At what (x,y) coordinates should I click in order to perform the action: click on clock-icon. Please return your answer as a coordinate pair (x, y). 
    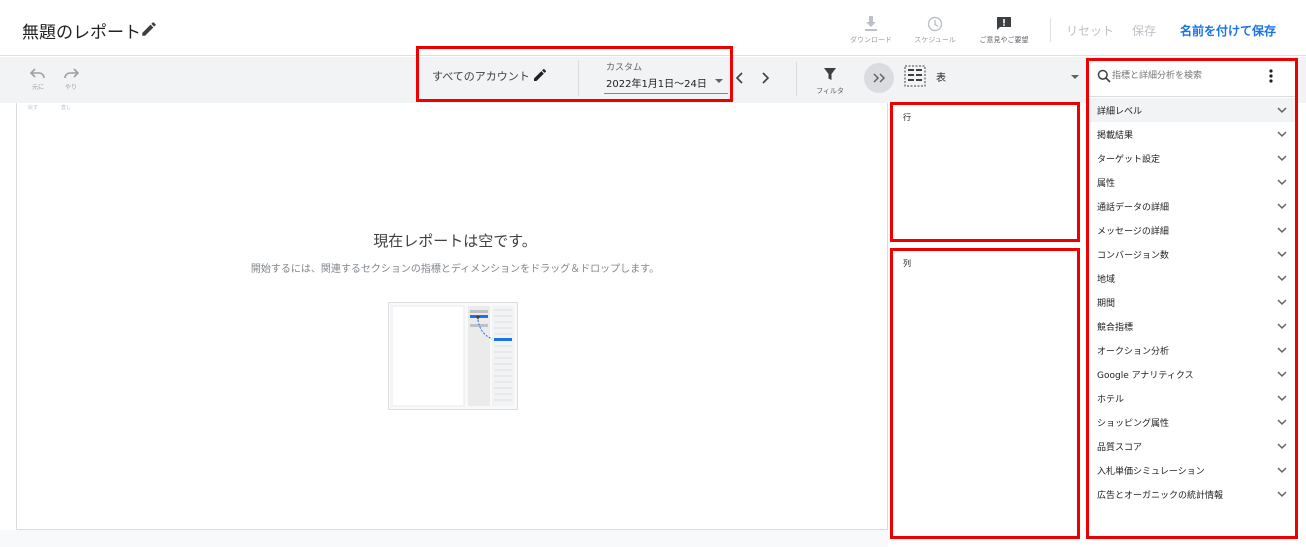
    Looking at the image, I should click on (935, 24).